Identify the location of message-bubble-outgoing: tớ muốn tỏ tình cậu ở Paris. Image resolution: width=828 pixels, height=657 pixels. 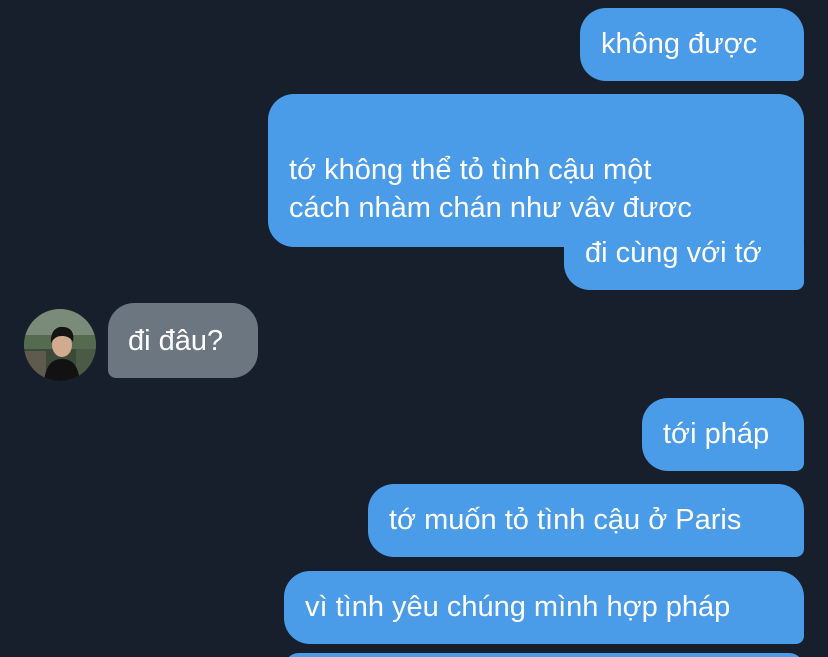
(586, 520).